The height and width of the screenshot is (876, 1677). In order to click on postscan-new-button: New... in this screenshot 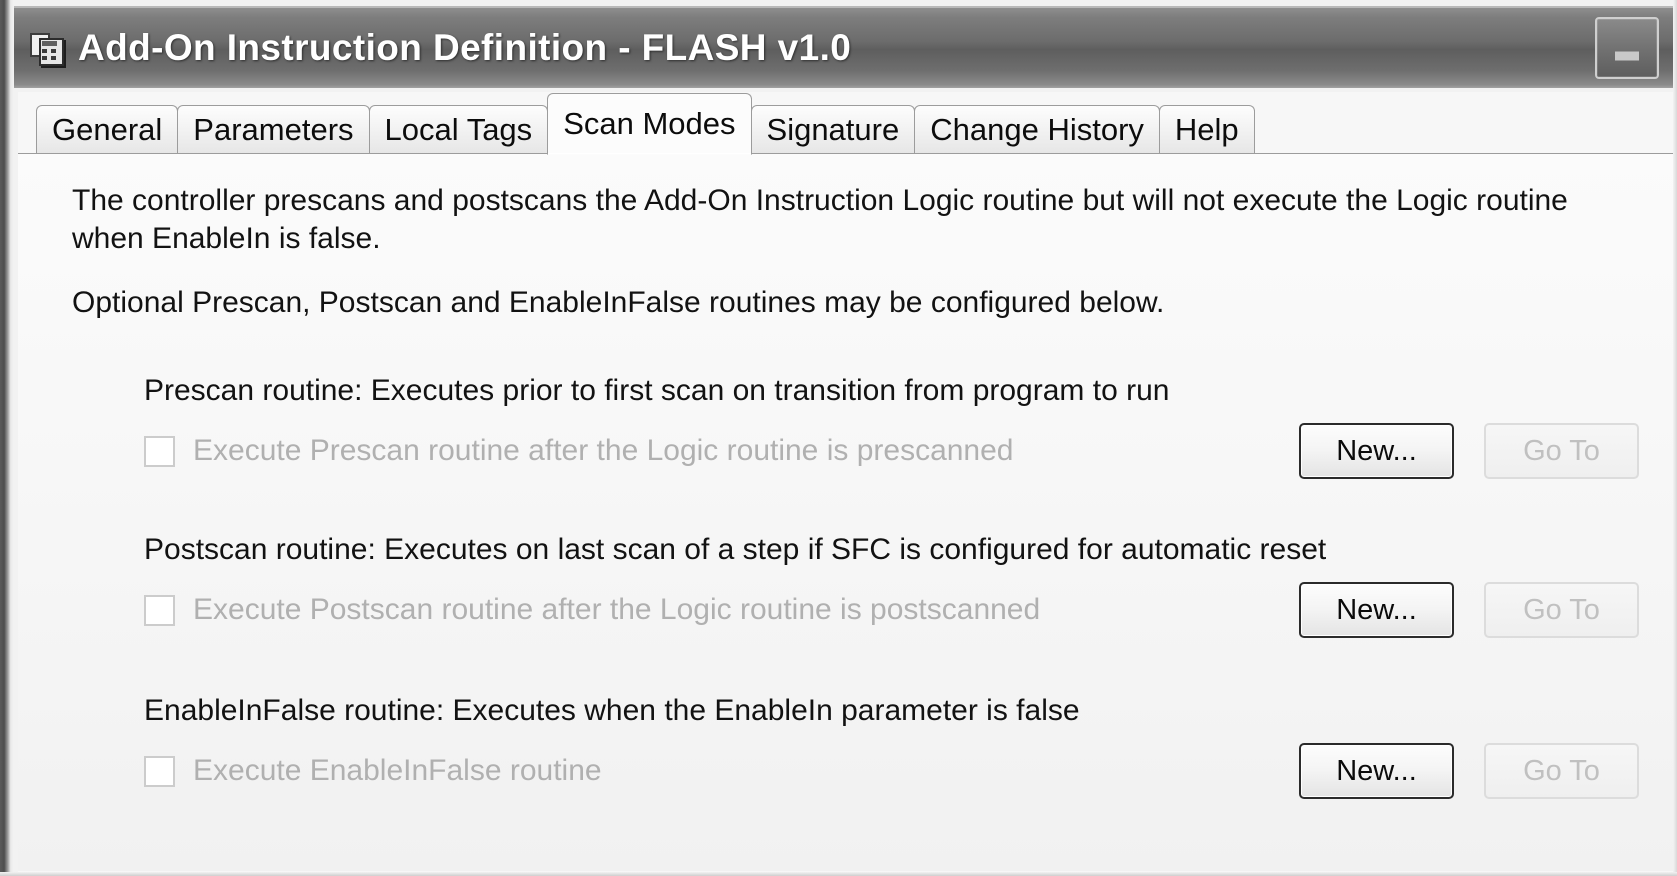, I will do `click(1376, 610)`.